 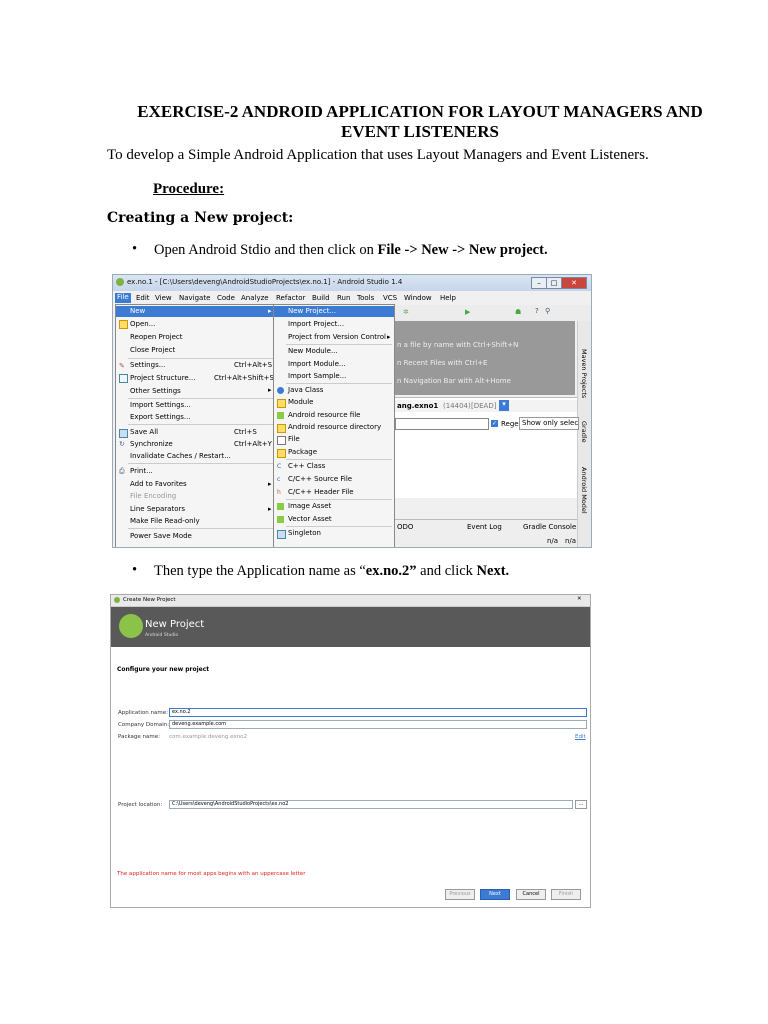 I want to click on minimize-button: –, so click(x=539, y=283).